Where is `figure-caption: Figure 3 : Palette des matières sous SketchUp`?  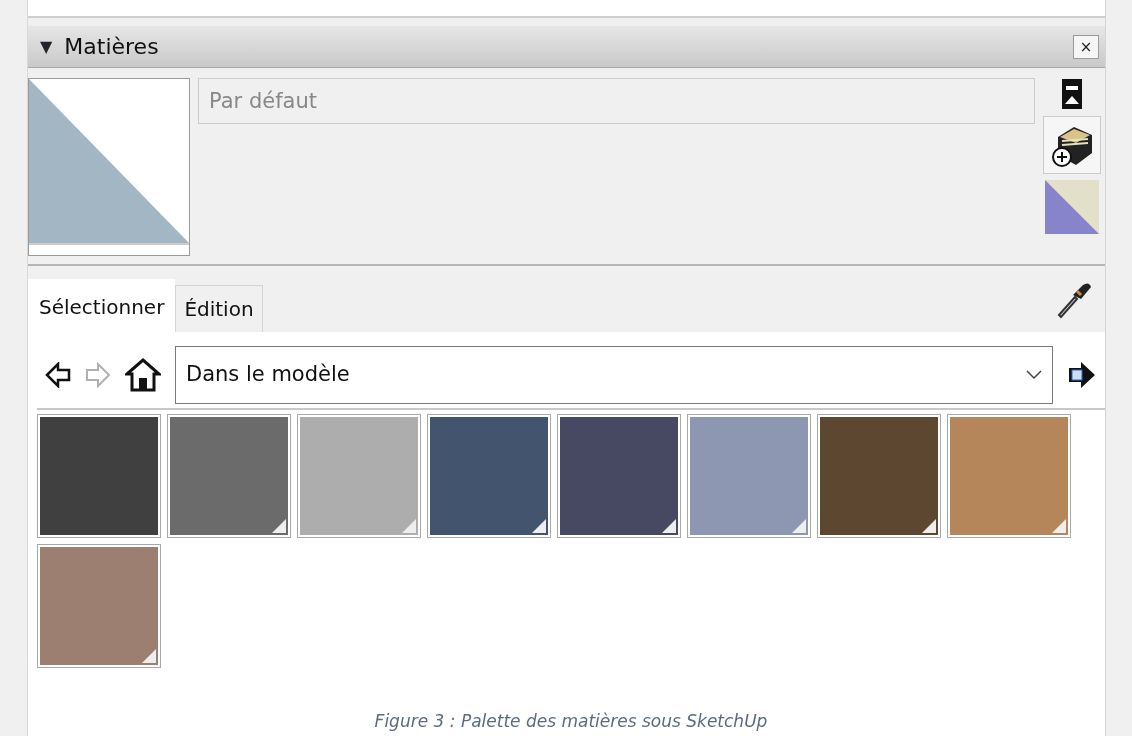
figure-caption: Figure 3 : Palette des matières sous SketchUp is located at coordinates (571, 721).